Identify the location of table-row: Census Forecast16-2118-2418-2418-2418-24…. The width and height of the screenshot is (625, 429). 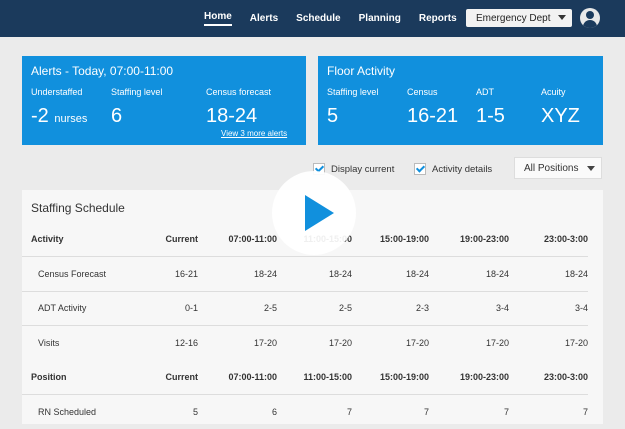
(305, 274).